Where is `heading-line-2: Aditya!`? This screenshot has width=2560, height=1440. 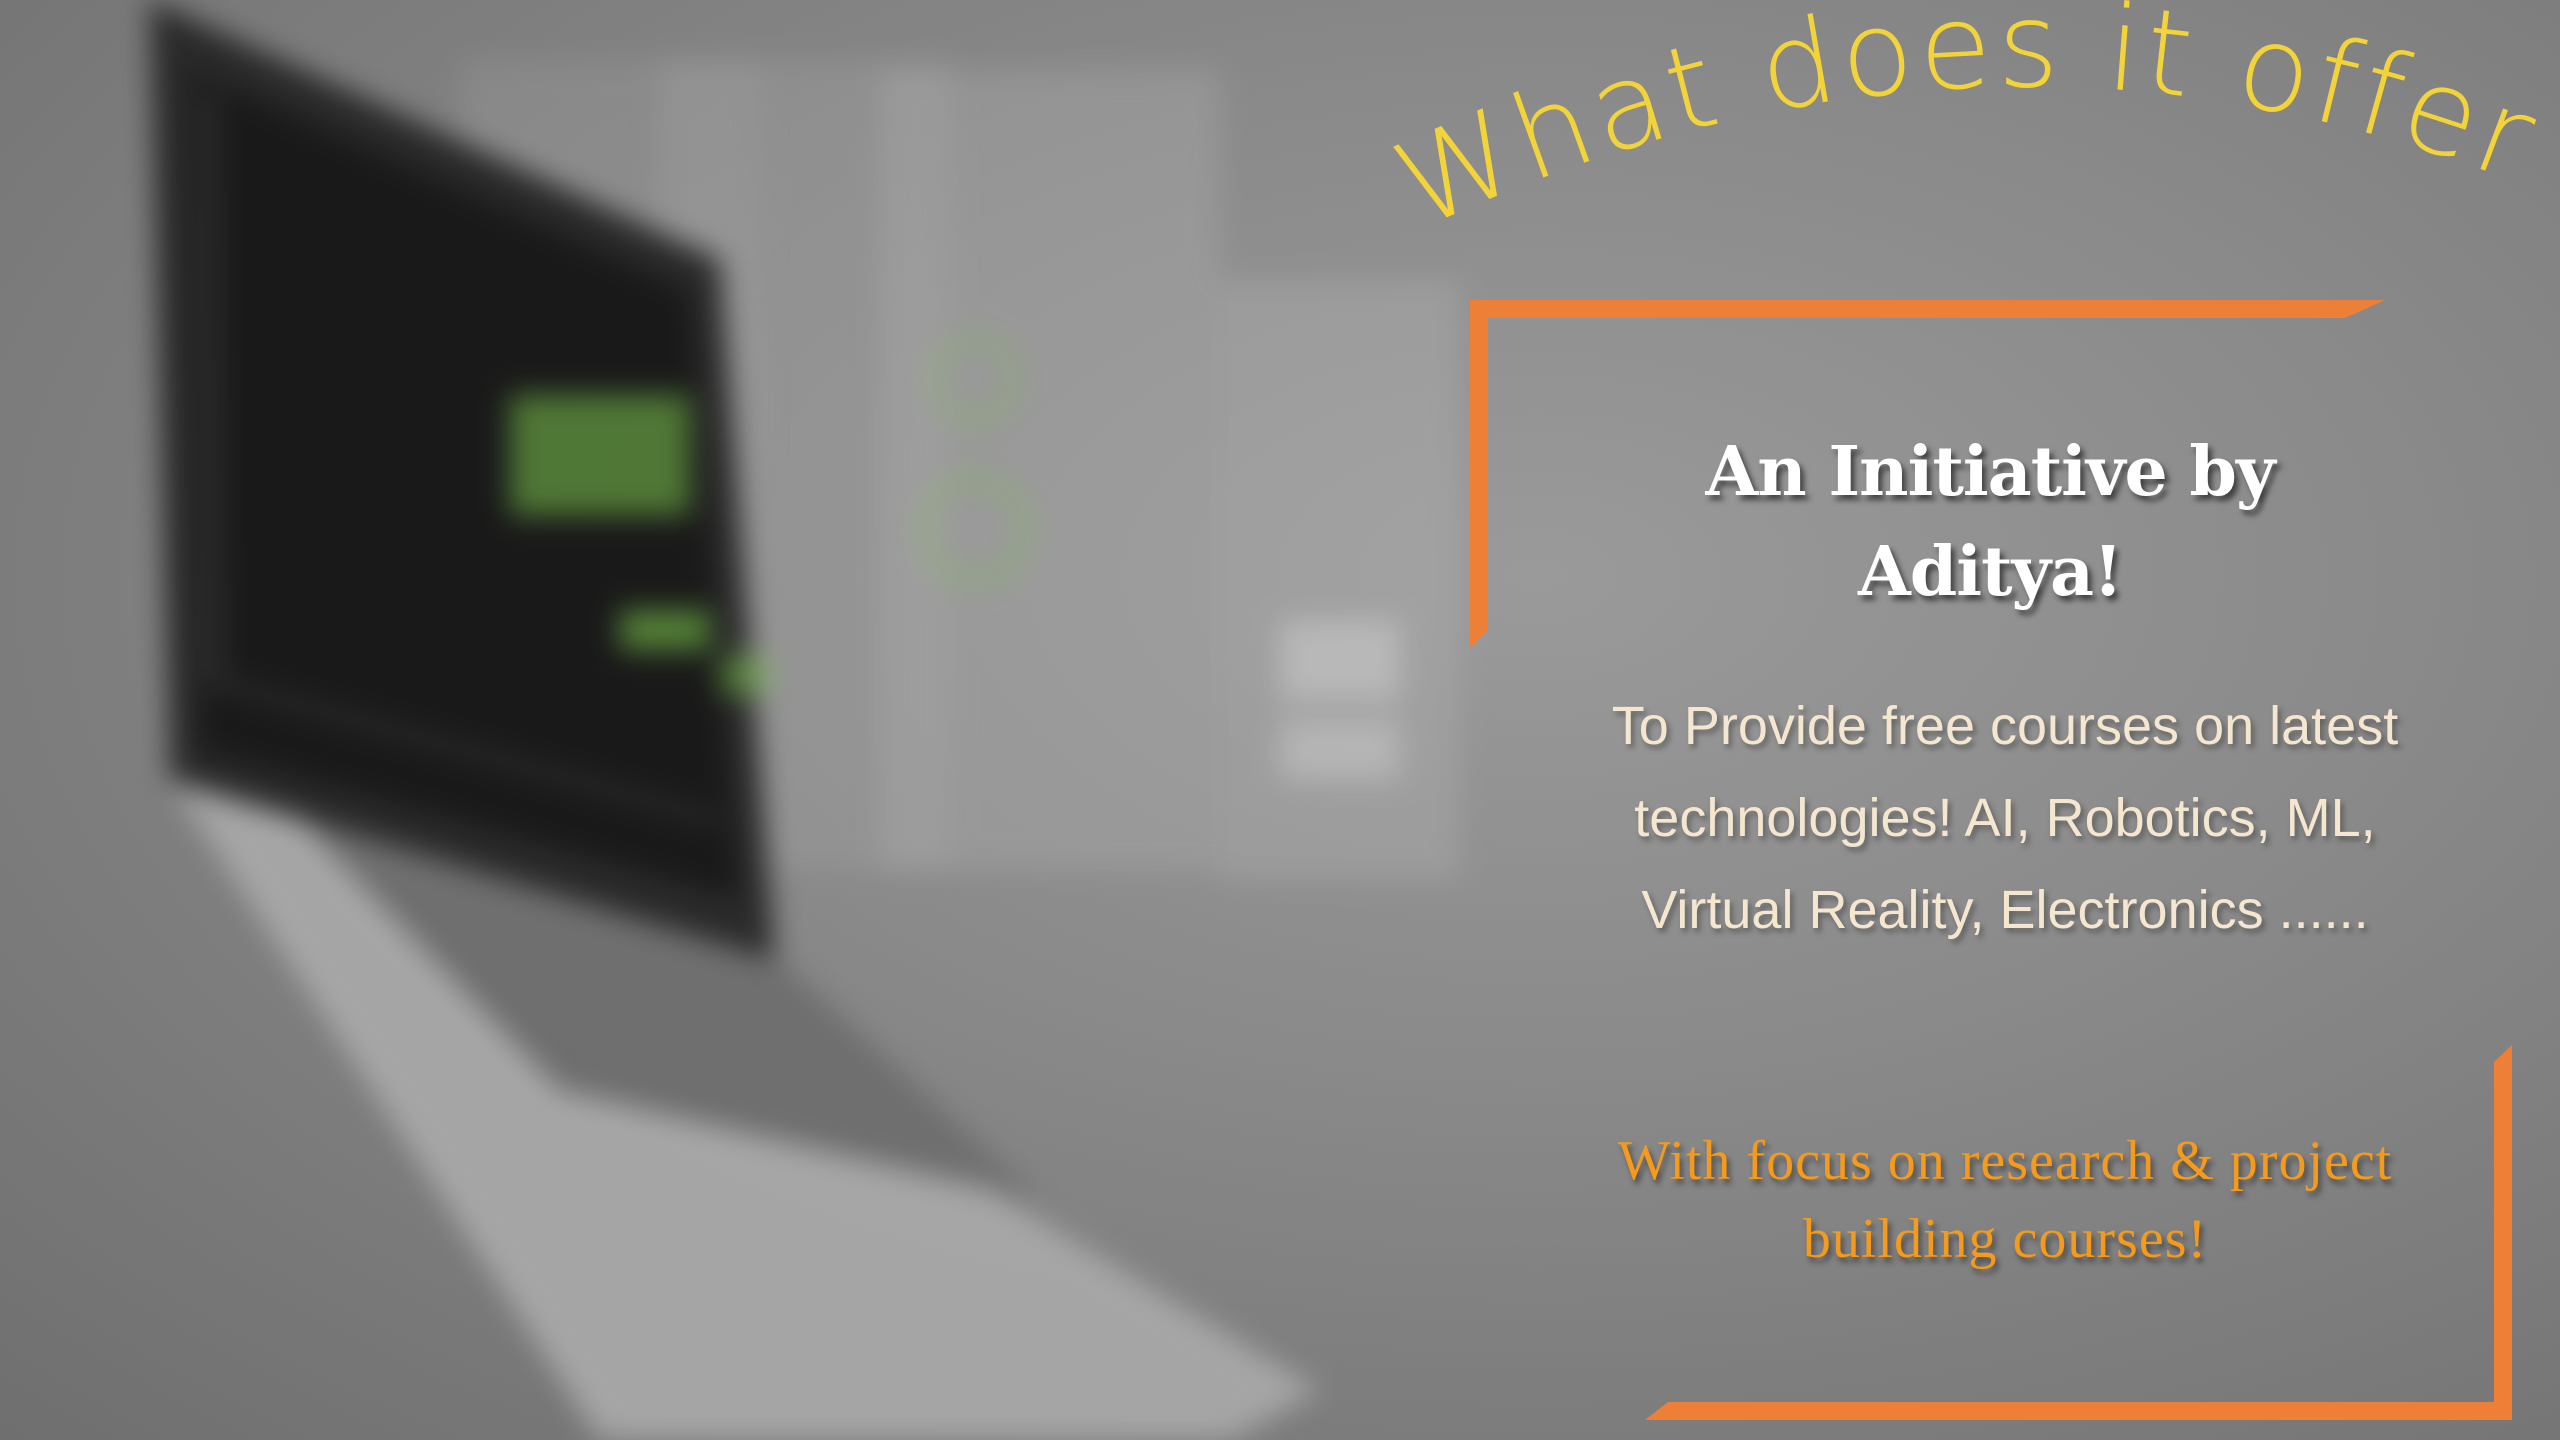
heading-line-2: Aditya! is located at coordinates (1990, 572).